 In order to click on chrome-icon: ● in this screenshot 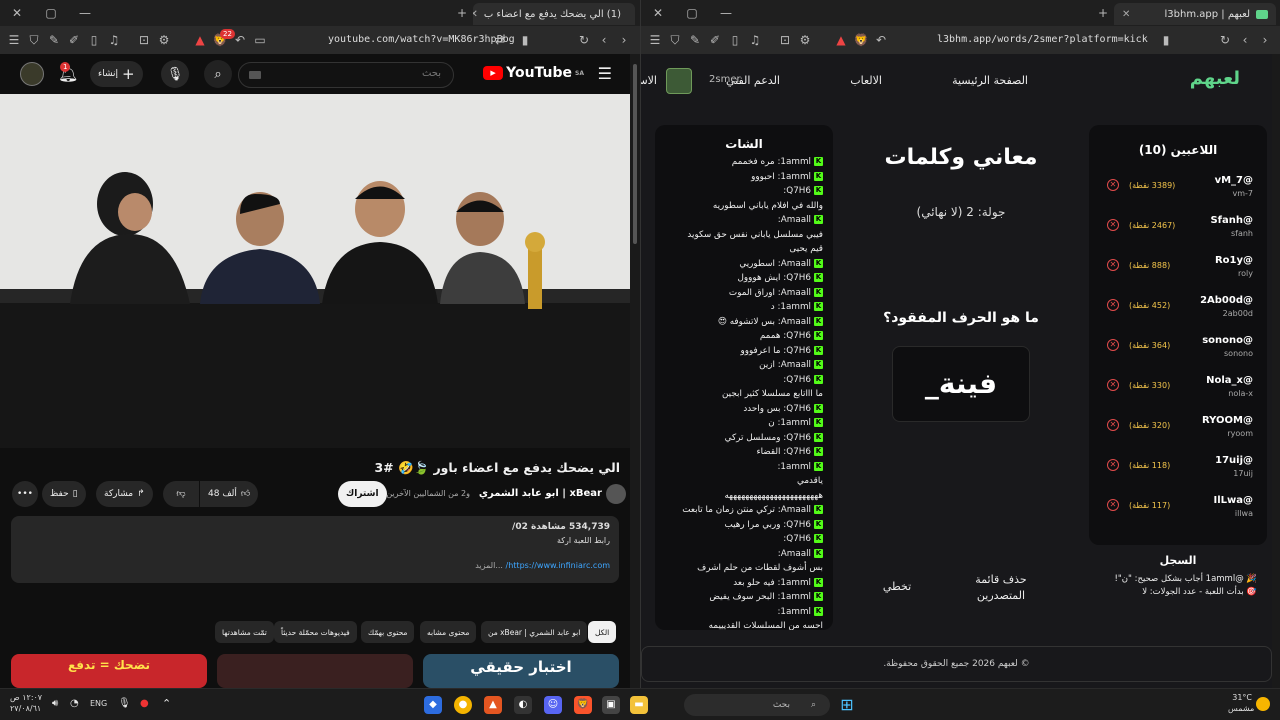, I will do `click(463, 705)`.